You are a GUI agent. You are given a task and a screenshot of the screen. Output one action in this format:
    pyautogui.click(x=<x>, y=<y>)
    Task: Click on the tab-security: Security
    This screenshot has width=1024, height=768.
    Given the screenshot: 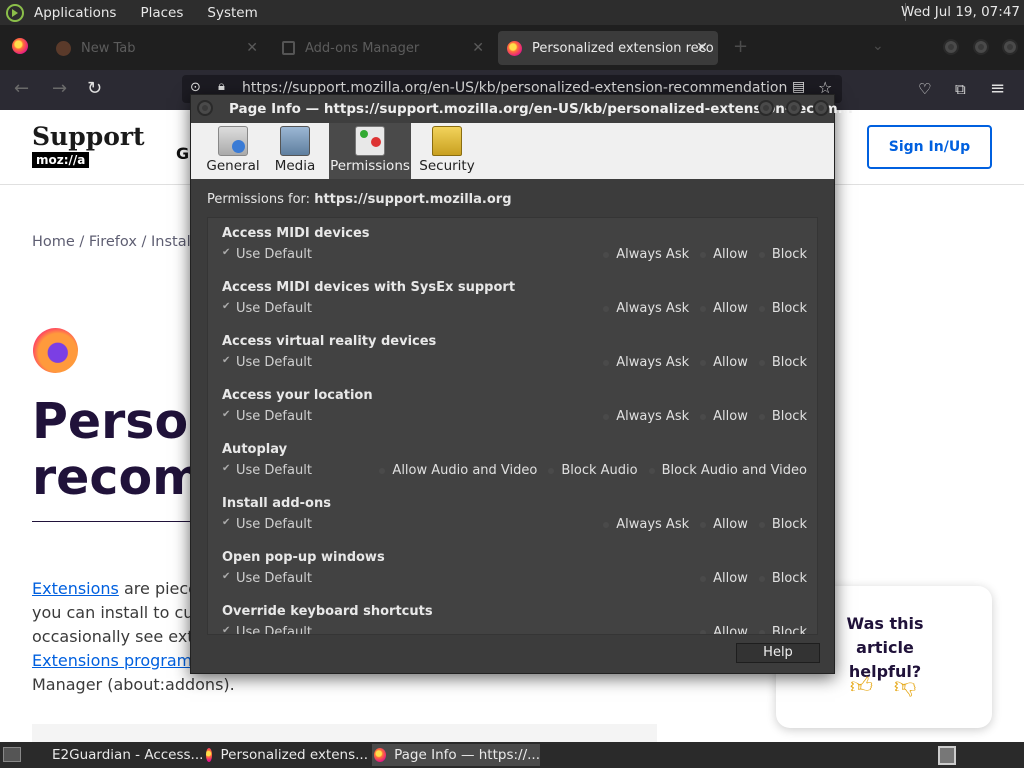 What is the action you would take?
    pyautogui.click(x=447, y=151)
    